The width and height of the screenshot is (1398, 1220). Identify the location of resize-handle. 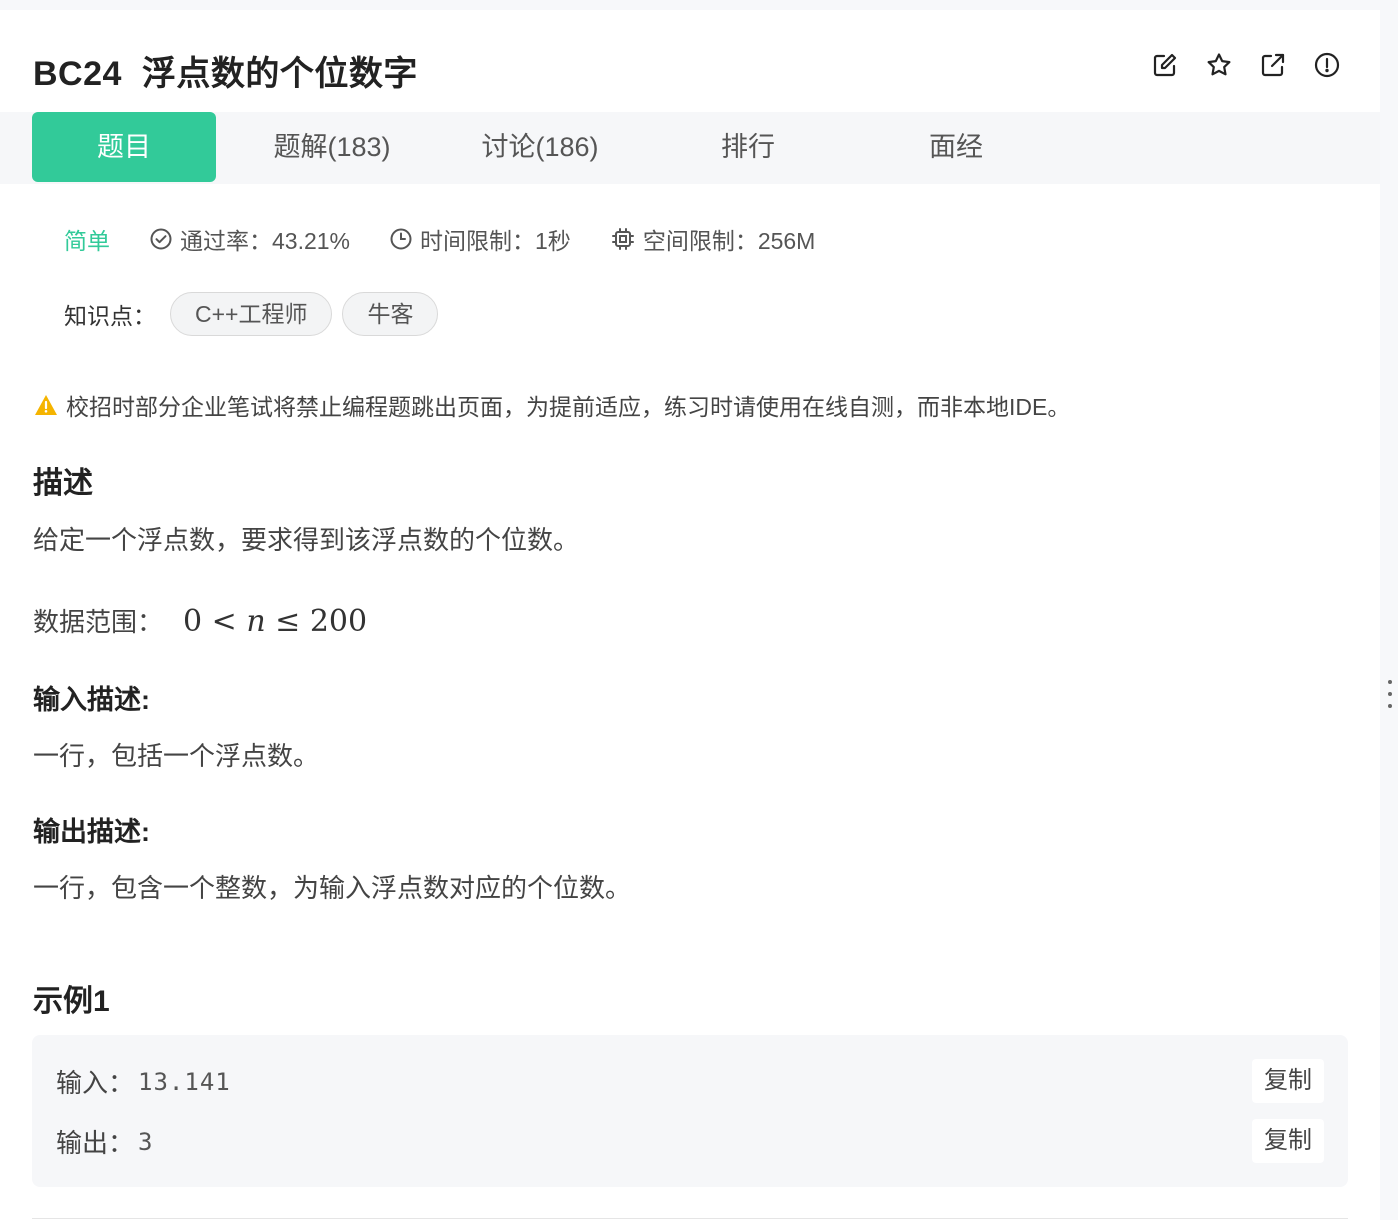
(1390, 694).